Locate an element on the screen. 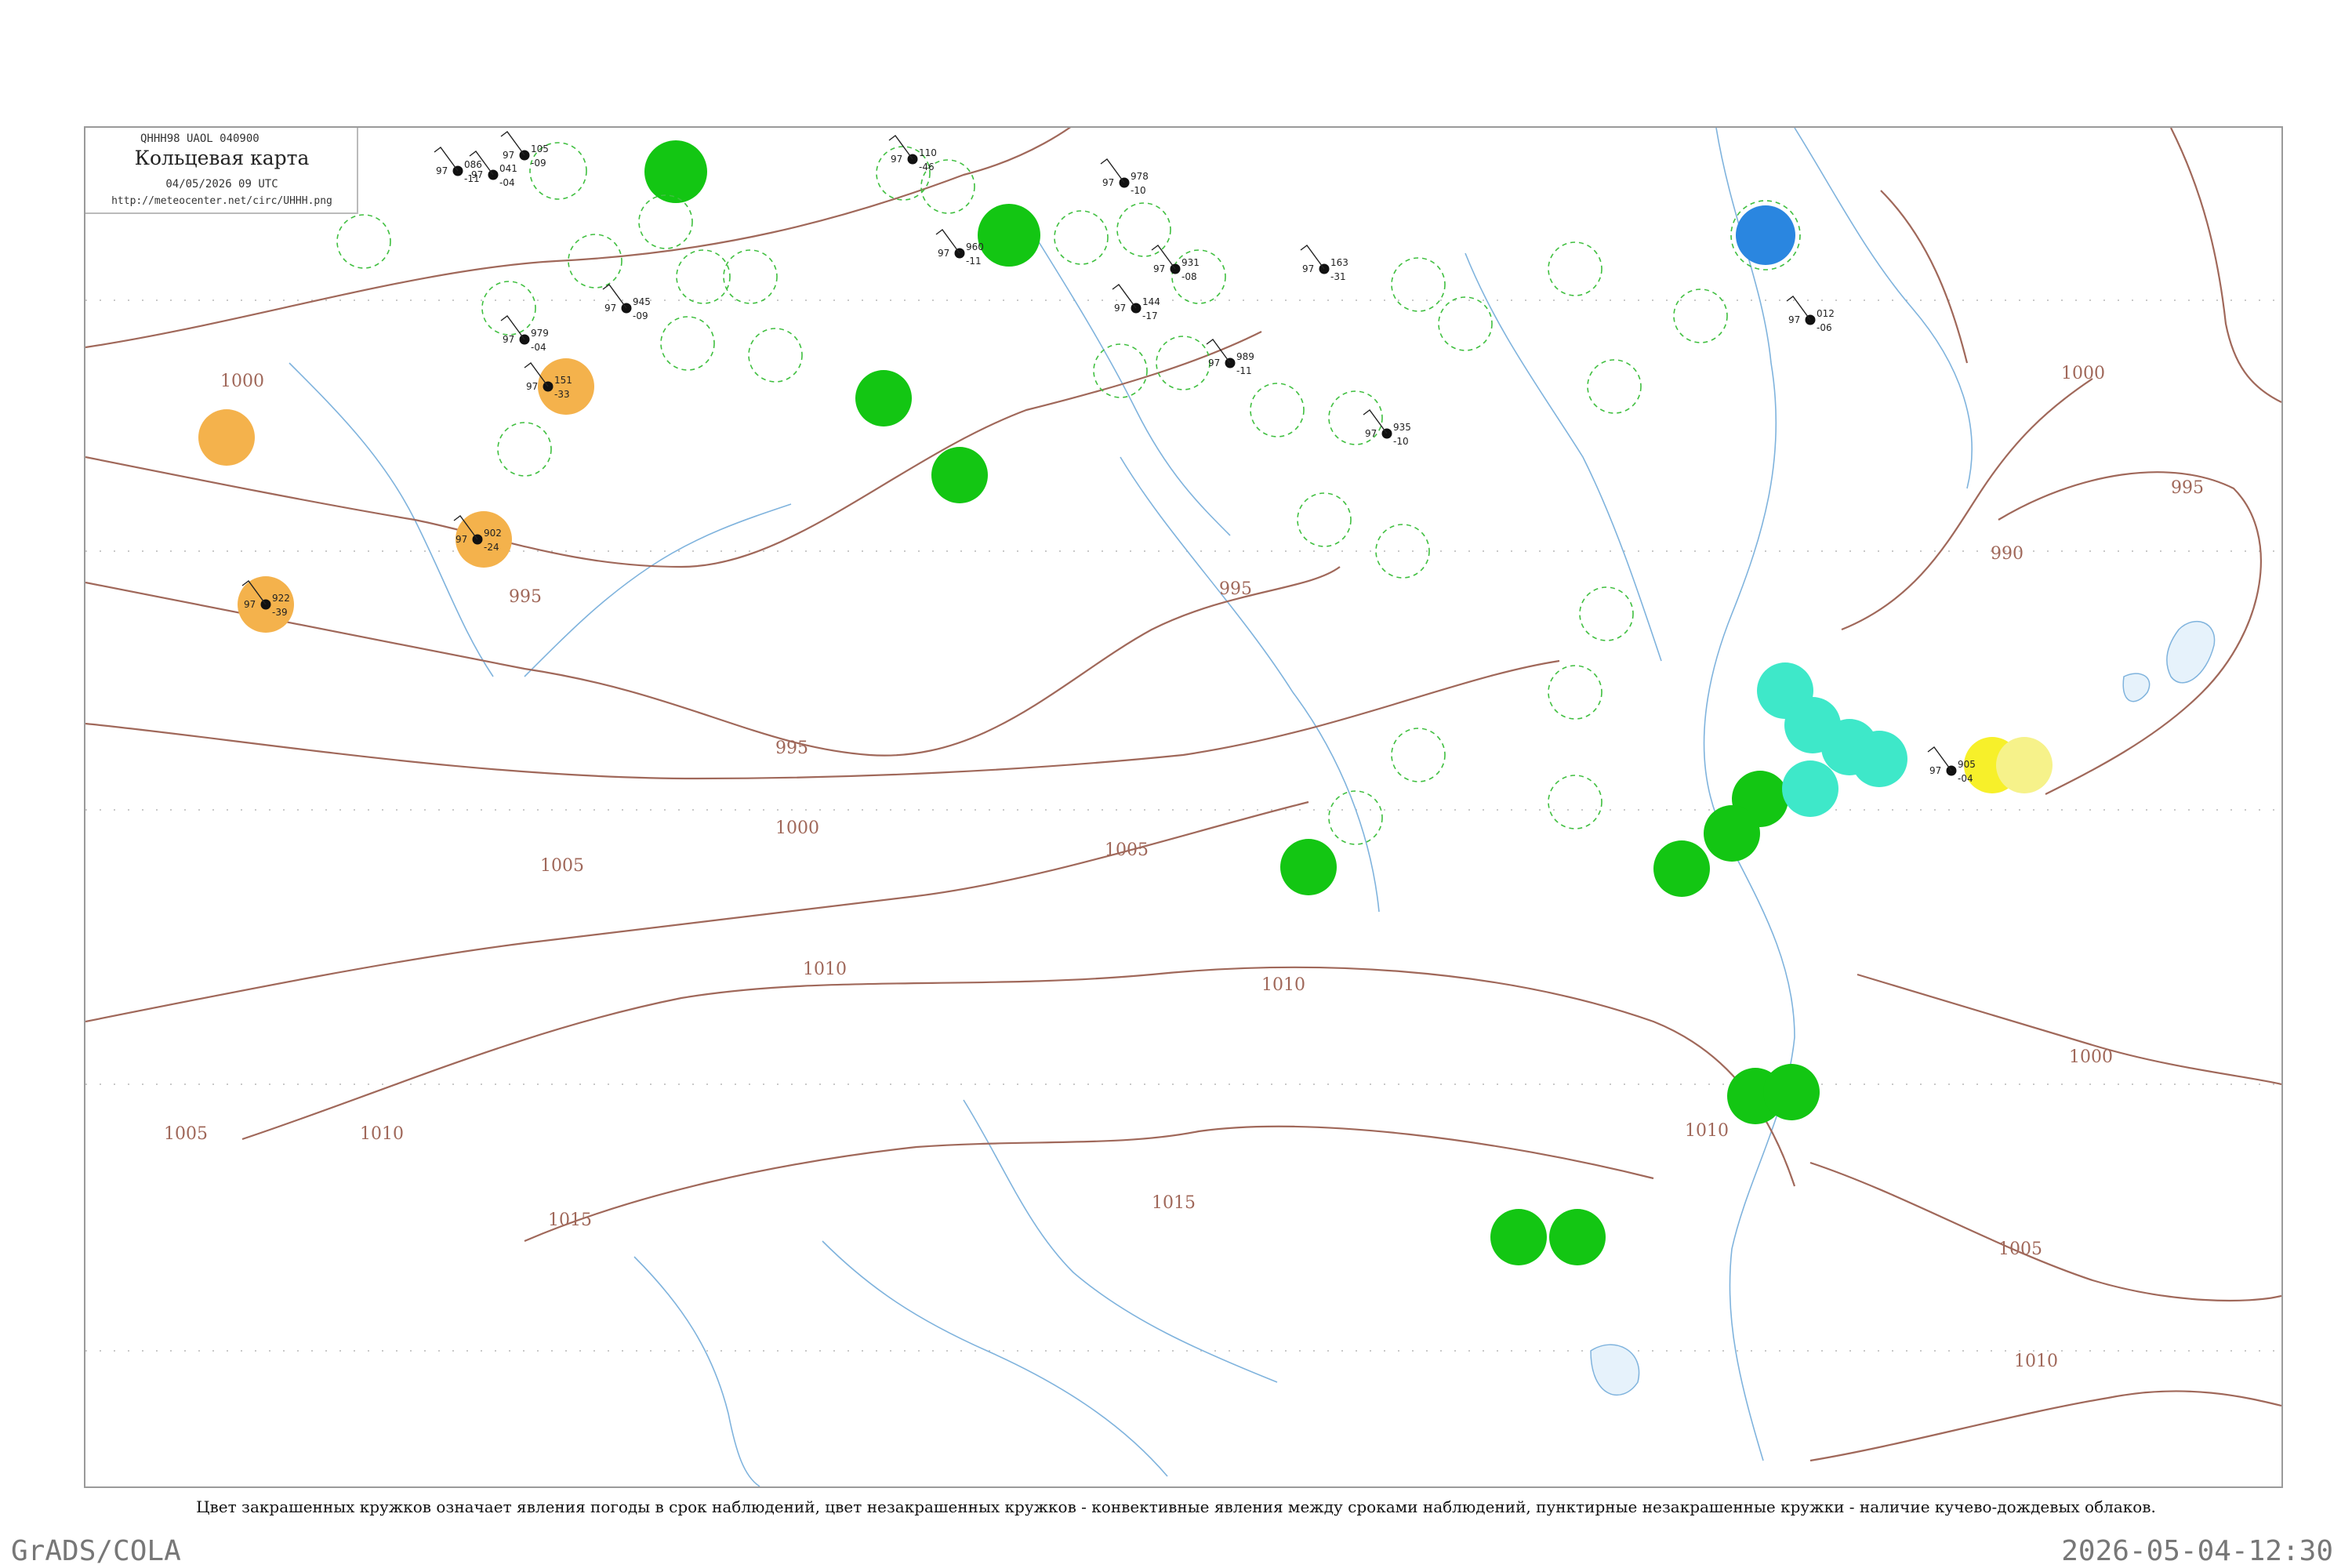 This screenshot has height=1568, width=2352. station-plot: 979 97 -04 is located at coordinates (524, 334).